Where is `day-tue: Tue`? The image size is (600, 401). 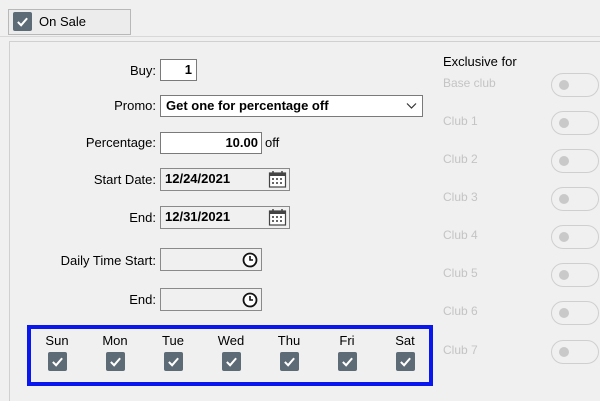
day-tue: Tue is located at coordinates (173, 352).